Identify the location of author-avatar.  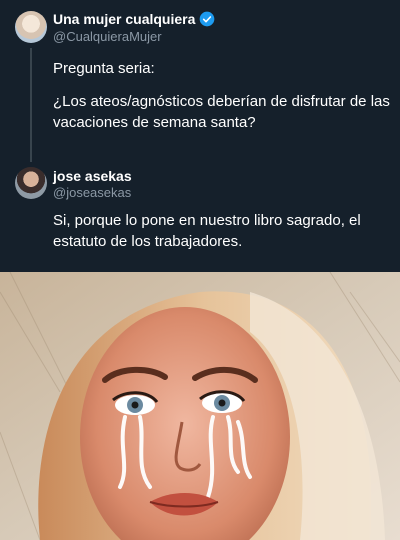
(31, 27).